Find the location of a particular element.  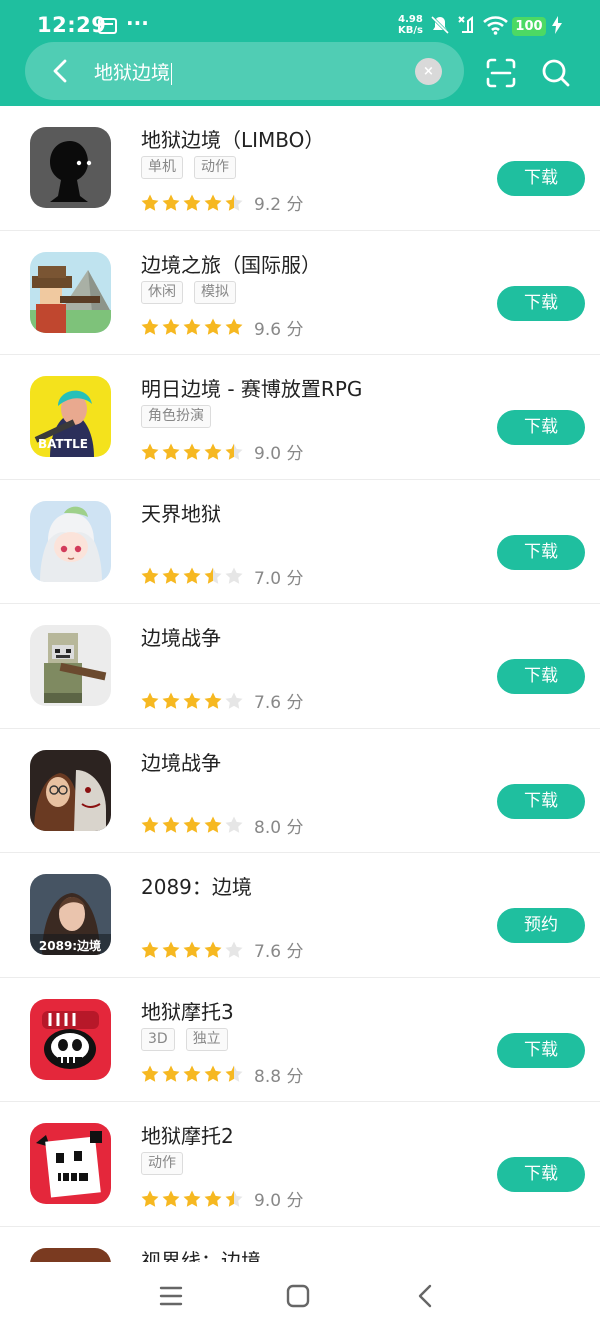

app-rating: 8.0 分 is located at coordinates (221, 825).